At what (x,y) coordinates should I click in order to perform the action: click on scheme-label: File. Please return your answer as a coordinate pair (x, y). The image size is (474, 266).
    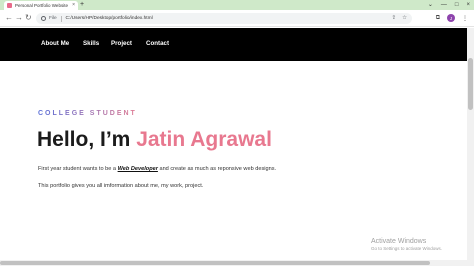
    Looking at the image, I should click on (53, 18).